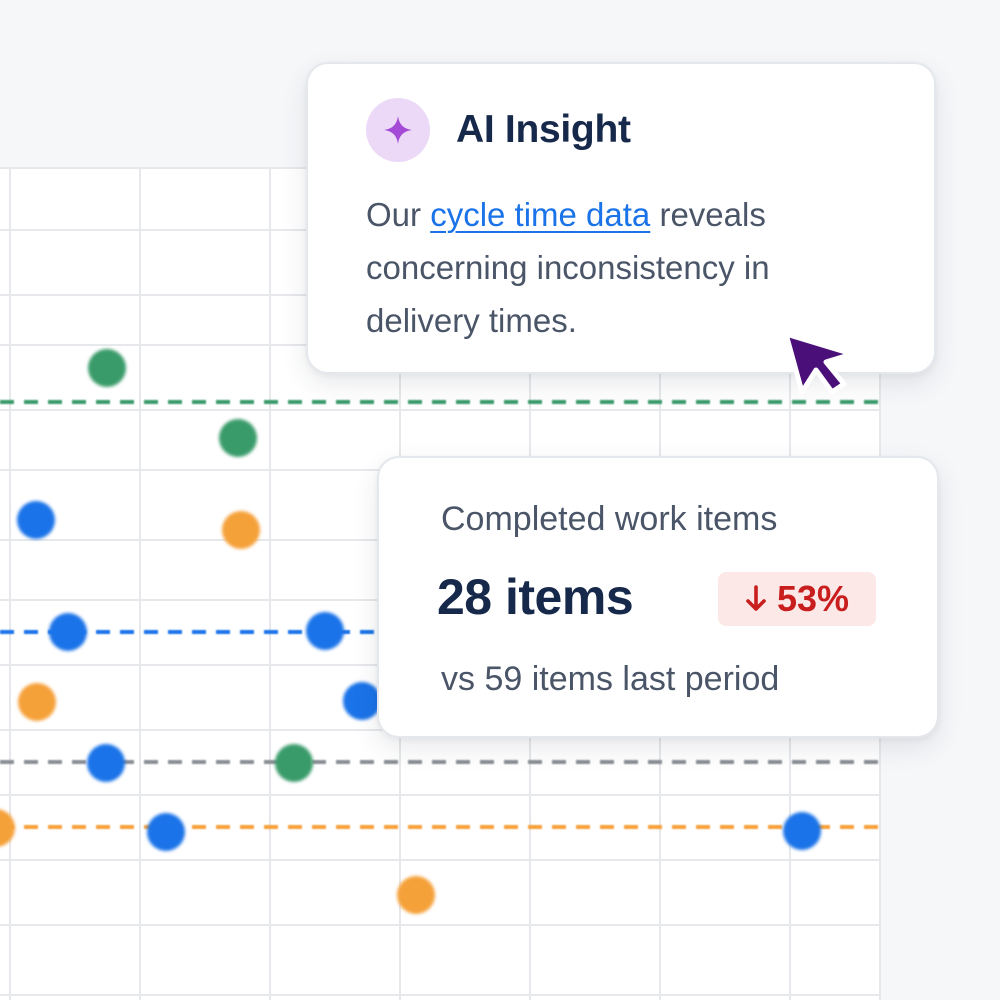 This screenshot has width=1000, height=1000. I want to click on ai-insight-header: AI Insight, so click(498, 130).